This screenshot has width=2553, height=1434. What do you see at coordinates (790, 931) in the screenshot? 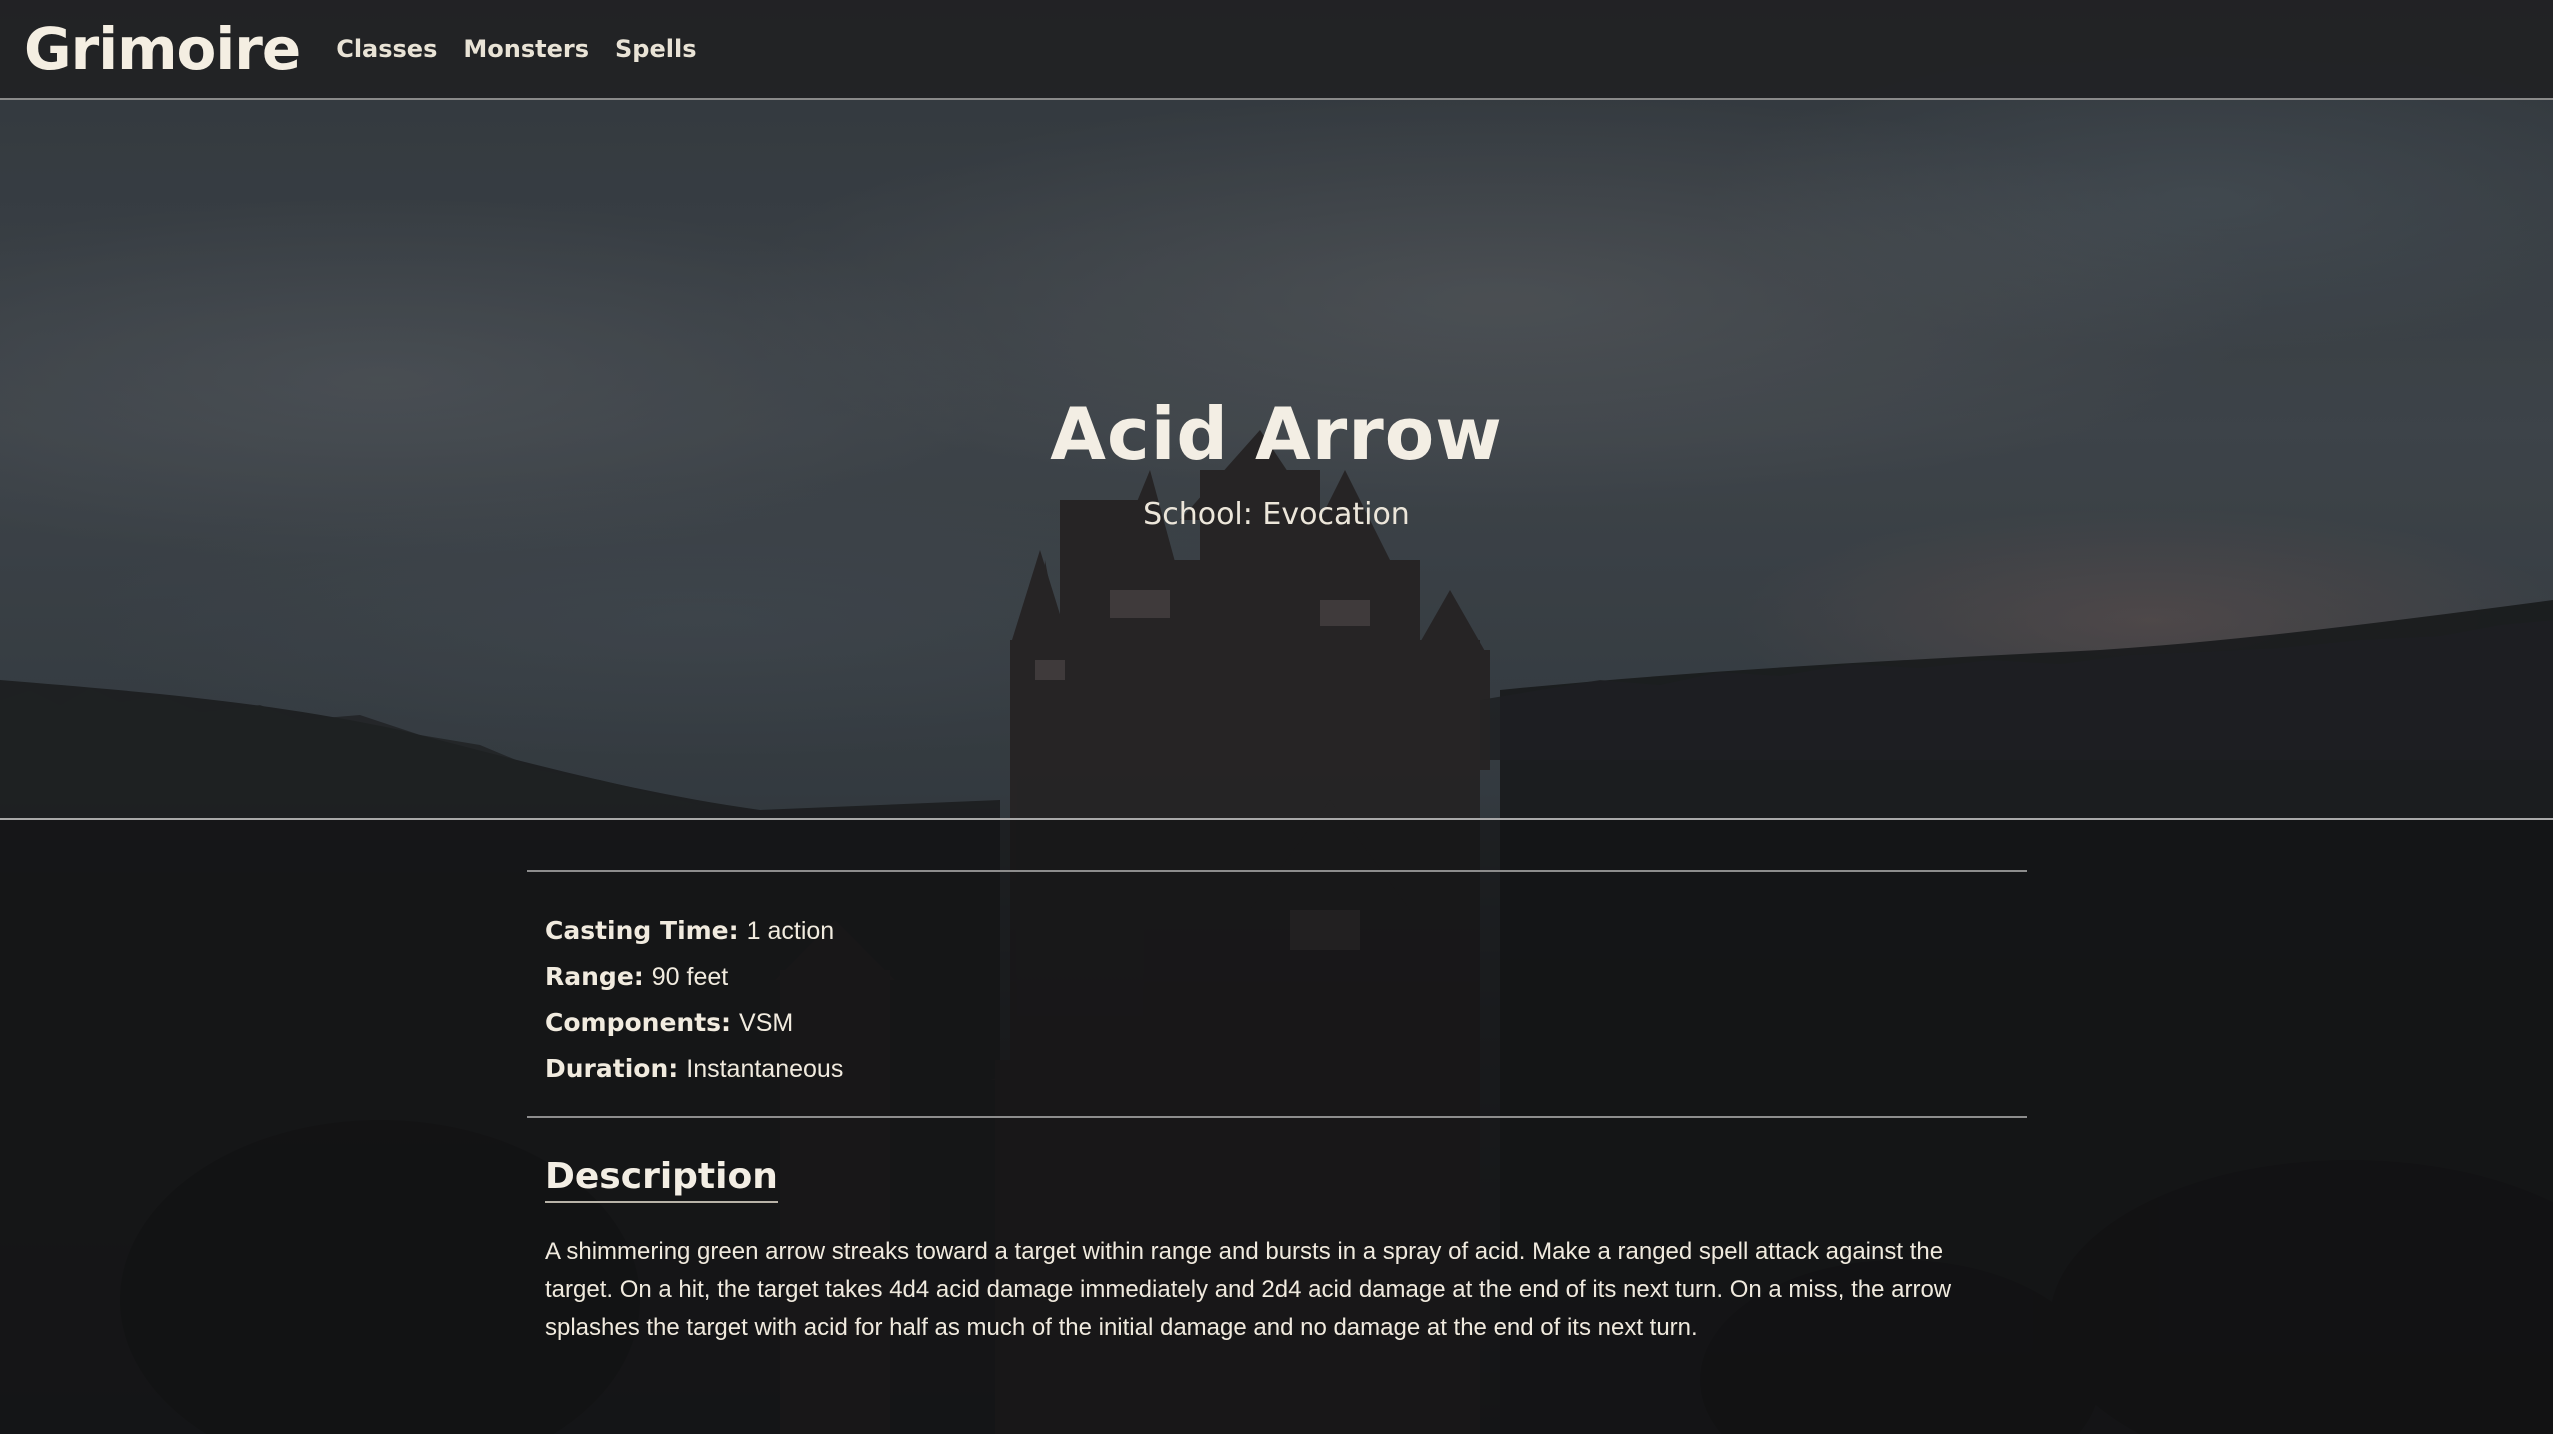
I see `stat-value: 1 action` at bounding box center [790, 931].